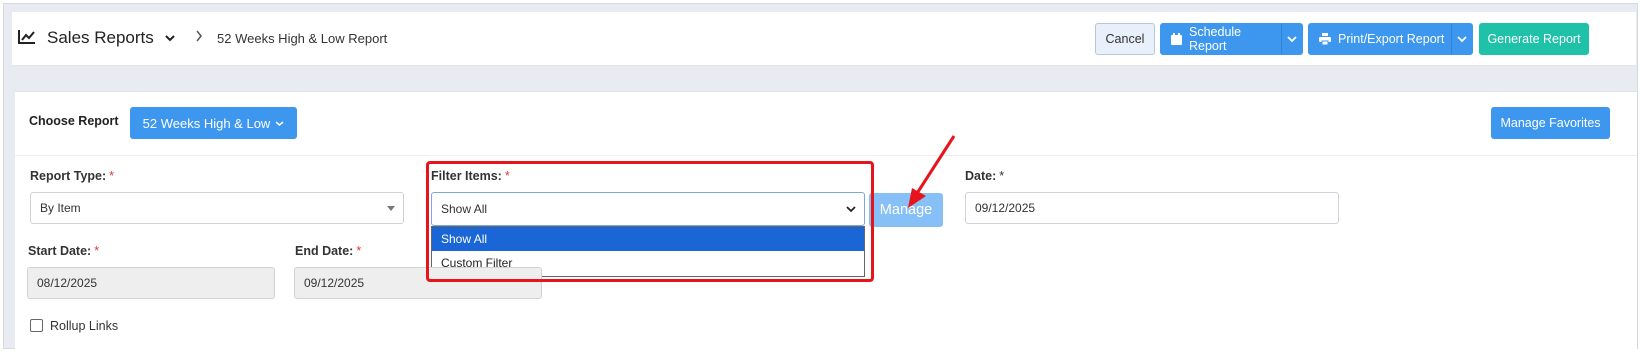 The height and width of the screenshot is (352, 1640). I want to click on filter-items-value: Show All, so click(464, 209).